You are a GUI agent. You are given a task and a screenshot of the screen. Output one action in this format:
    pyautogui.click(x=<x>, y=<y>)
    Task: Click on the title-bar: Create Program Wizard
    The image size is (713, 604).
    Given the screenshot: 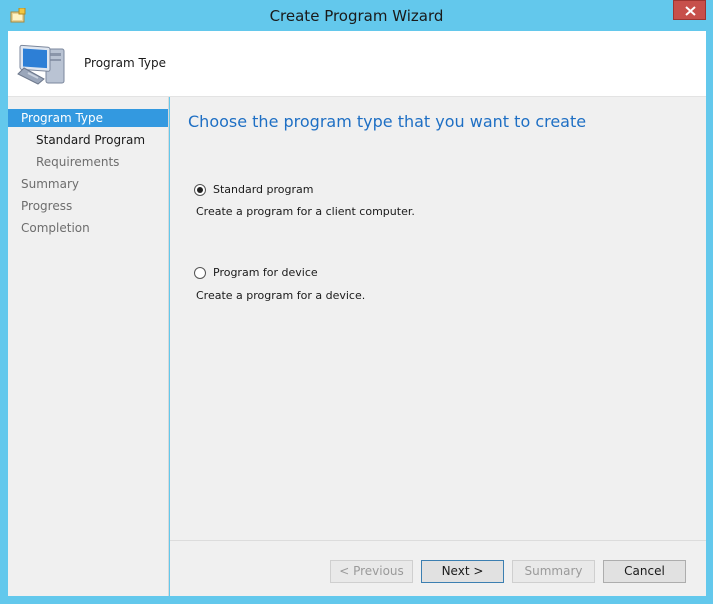 What is the action you would take?
    pyautogui.click(x=356, y=15)
    